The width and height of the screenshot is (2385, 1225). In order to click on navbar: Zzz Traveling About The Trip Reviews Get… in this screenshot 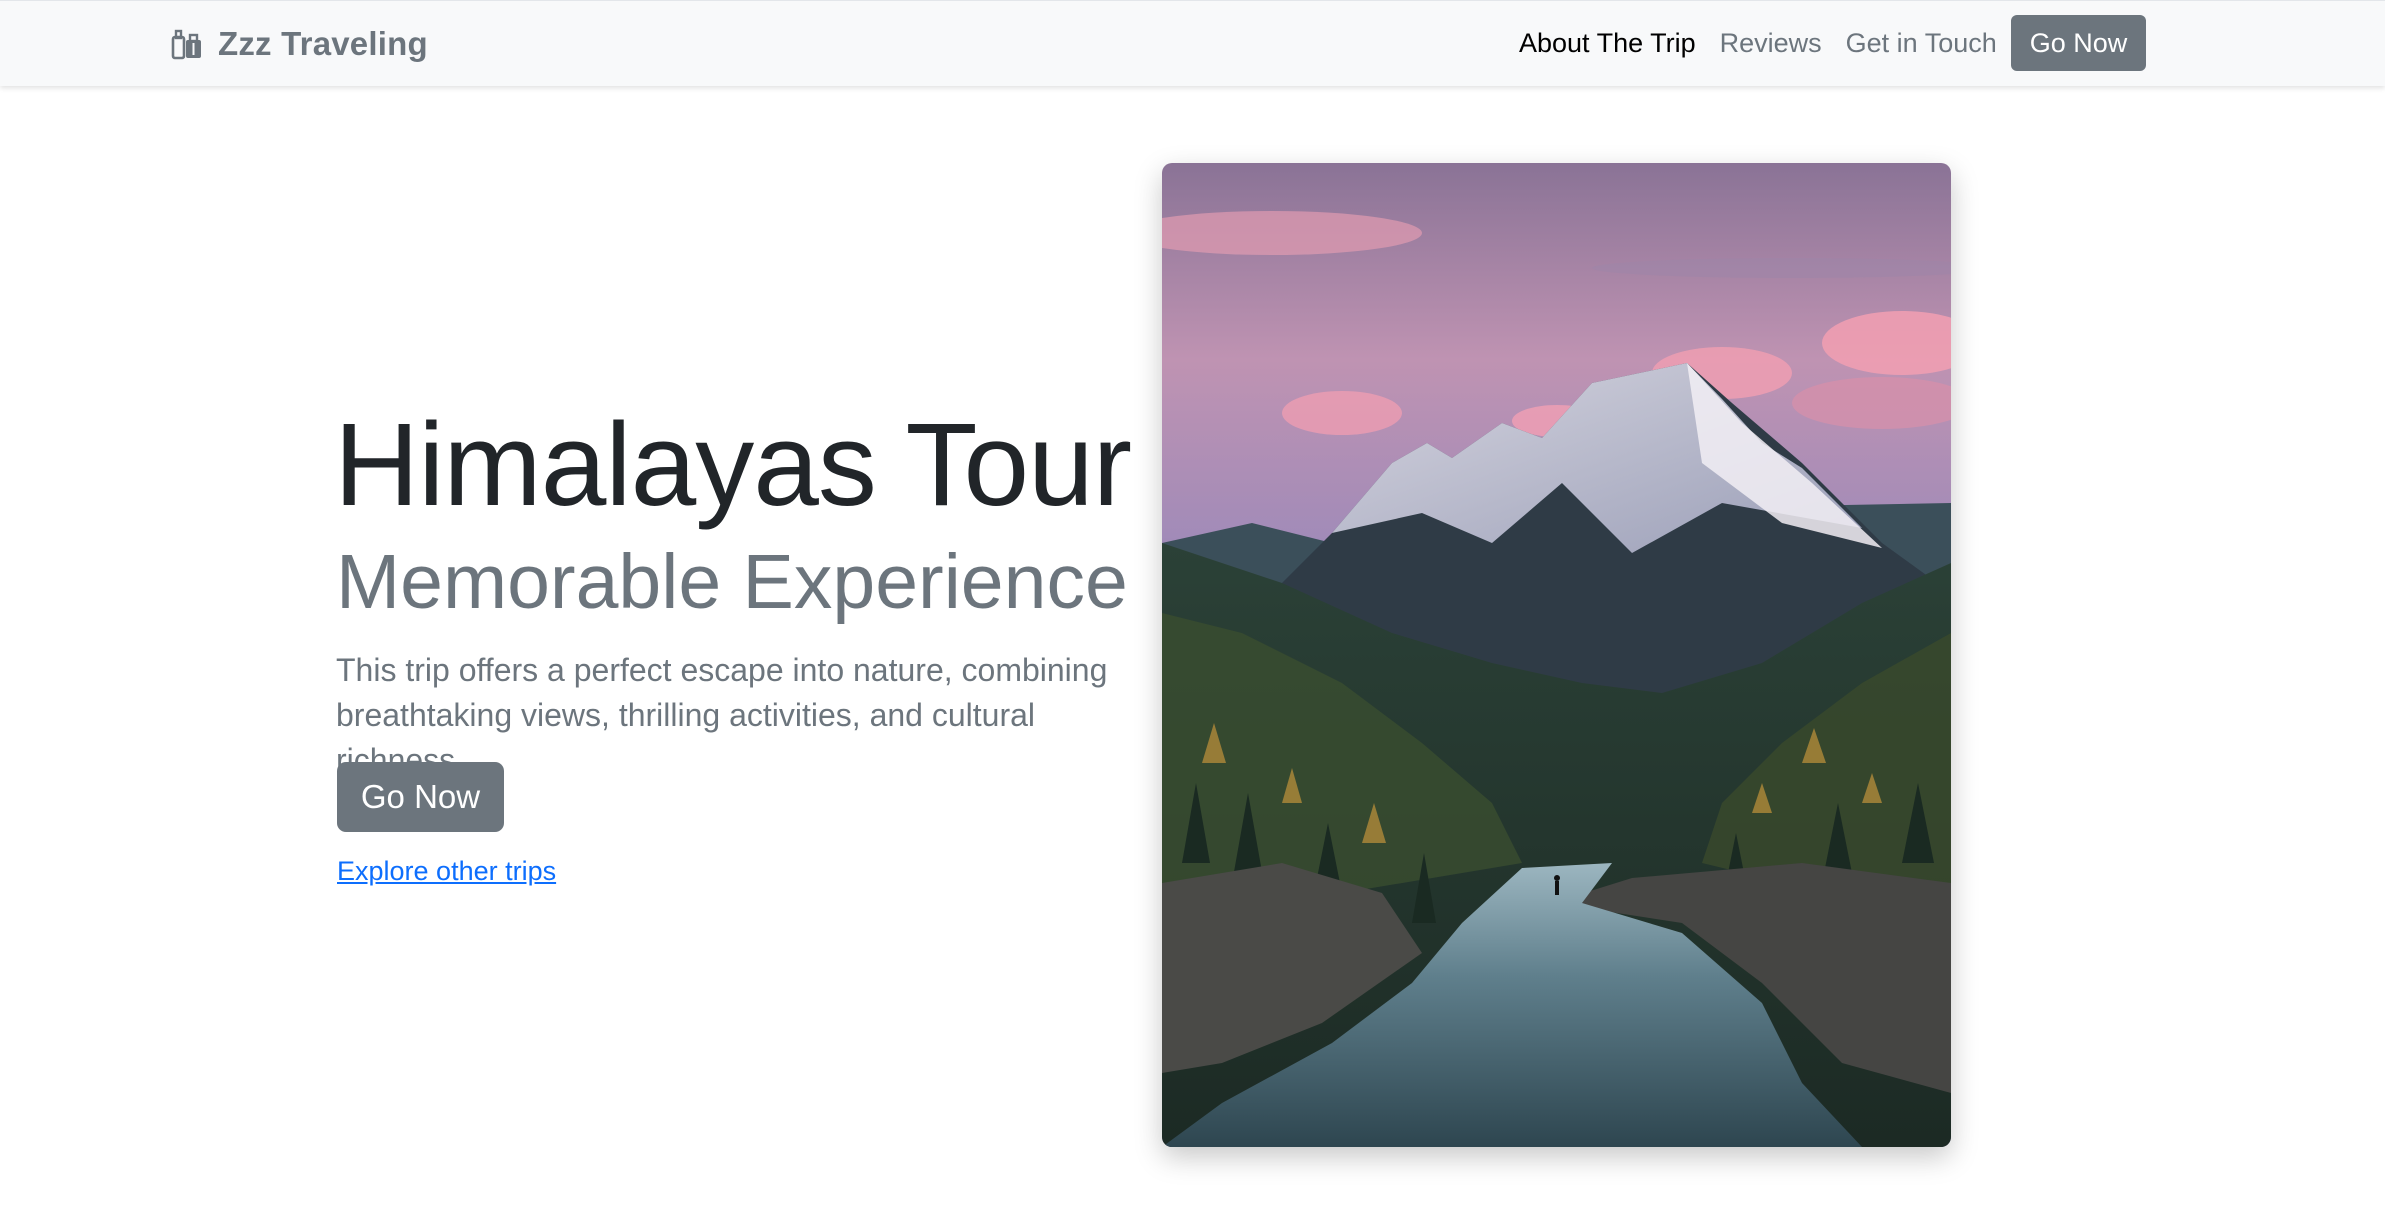, I will do `click(1192, 43)`.